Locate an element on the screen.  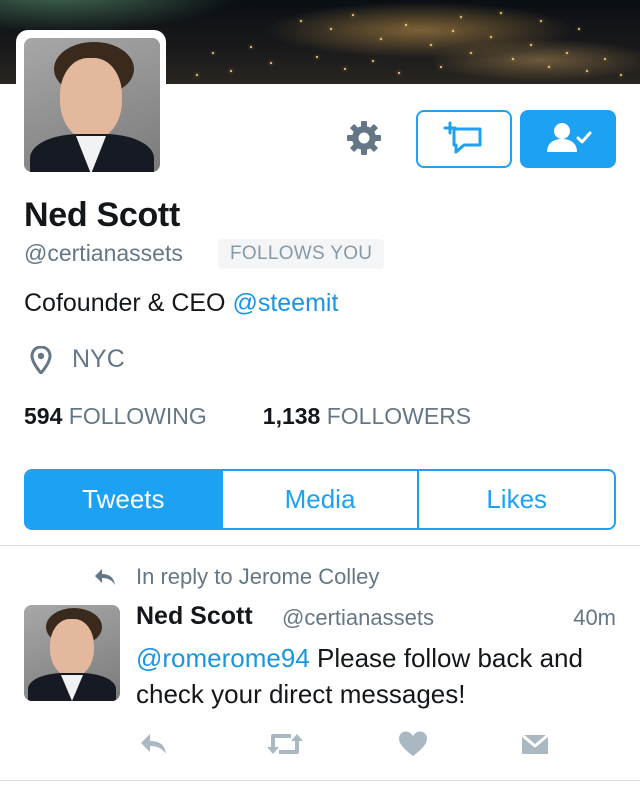
reply-button is located at coordinates (154, 744).